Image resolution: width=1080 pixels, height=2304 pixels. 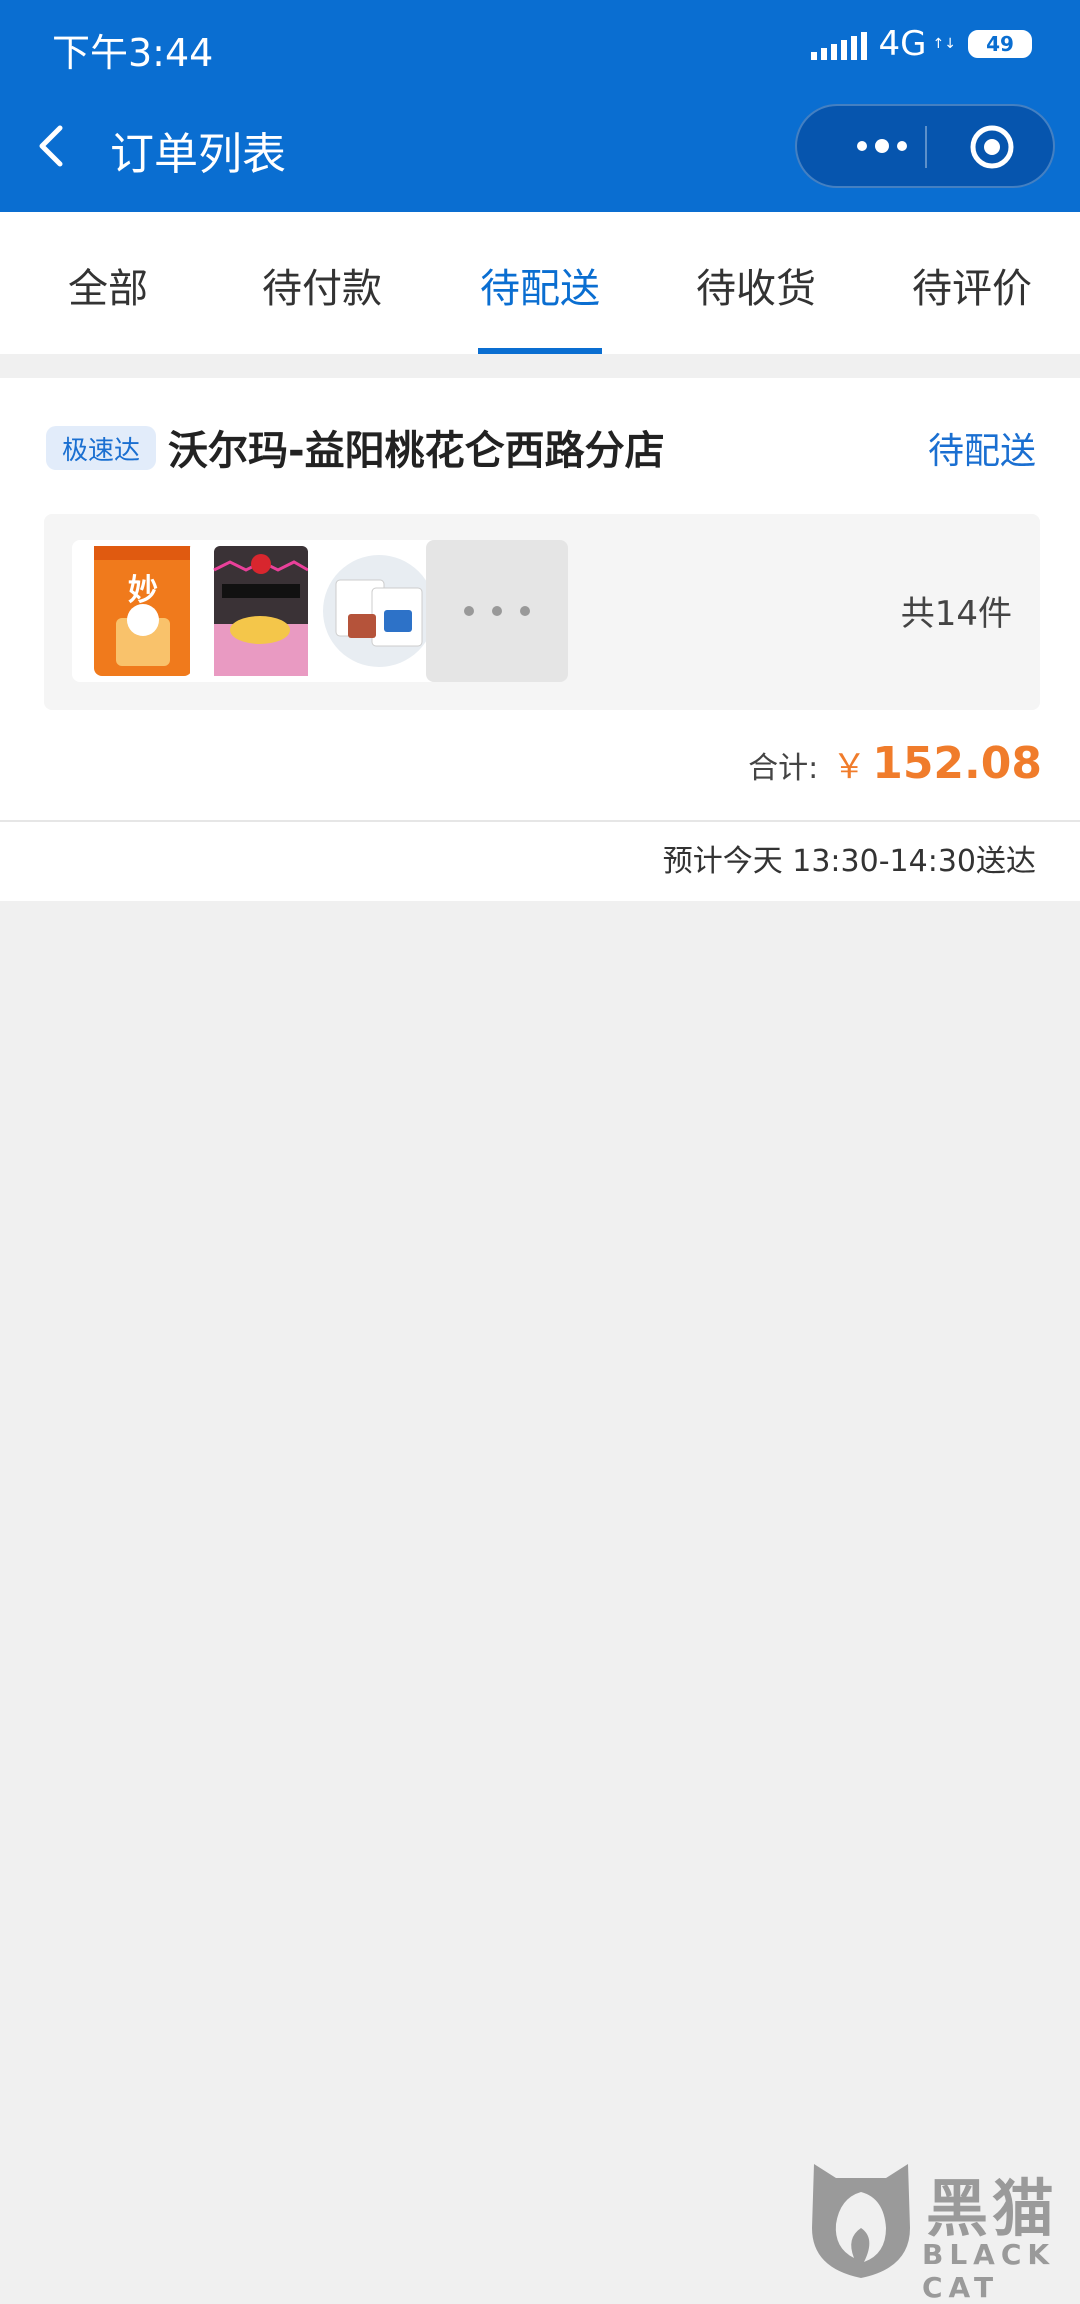 I want to click on status-time: 下午3:44, so click(x=133, y=53).